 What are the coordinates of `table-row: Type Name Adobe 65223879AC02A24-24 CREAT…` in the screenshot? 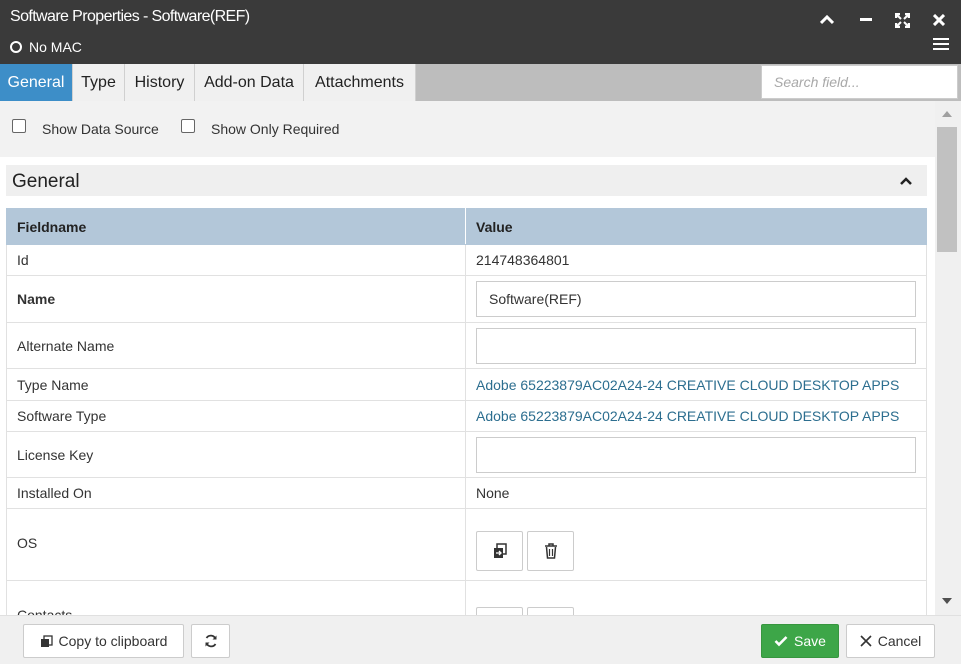 It's located at (466, 384).